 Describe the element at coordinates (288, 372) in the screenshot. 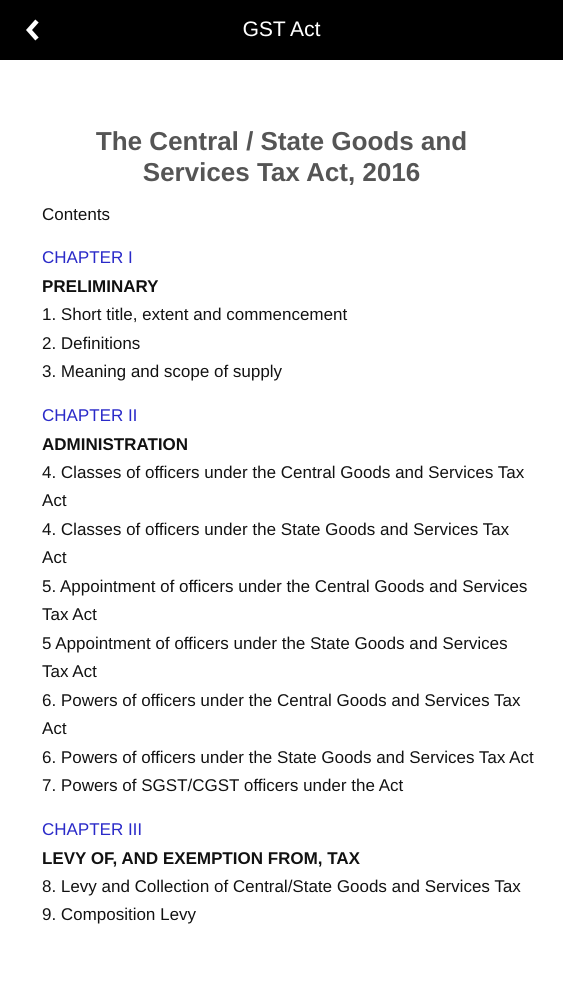

I see `section-link: 3. Meaning and scope of supply` at that location.